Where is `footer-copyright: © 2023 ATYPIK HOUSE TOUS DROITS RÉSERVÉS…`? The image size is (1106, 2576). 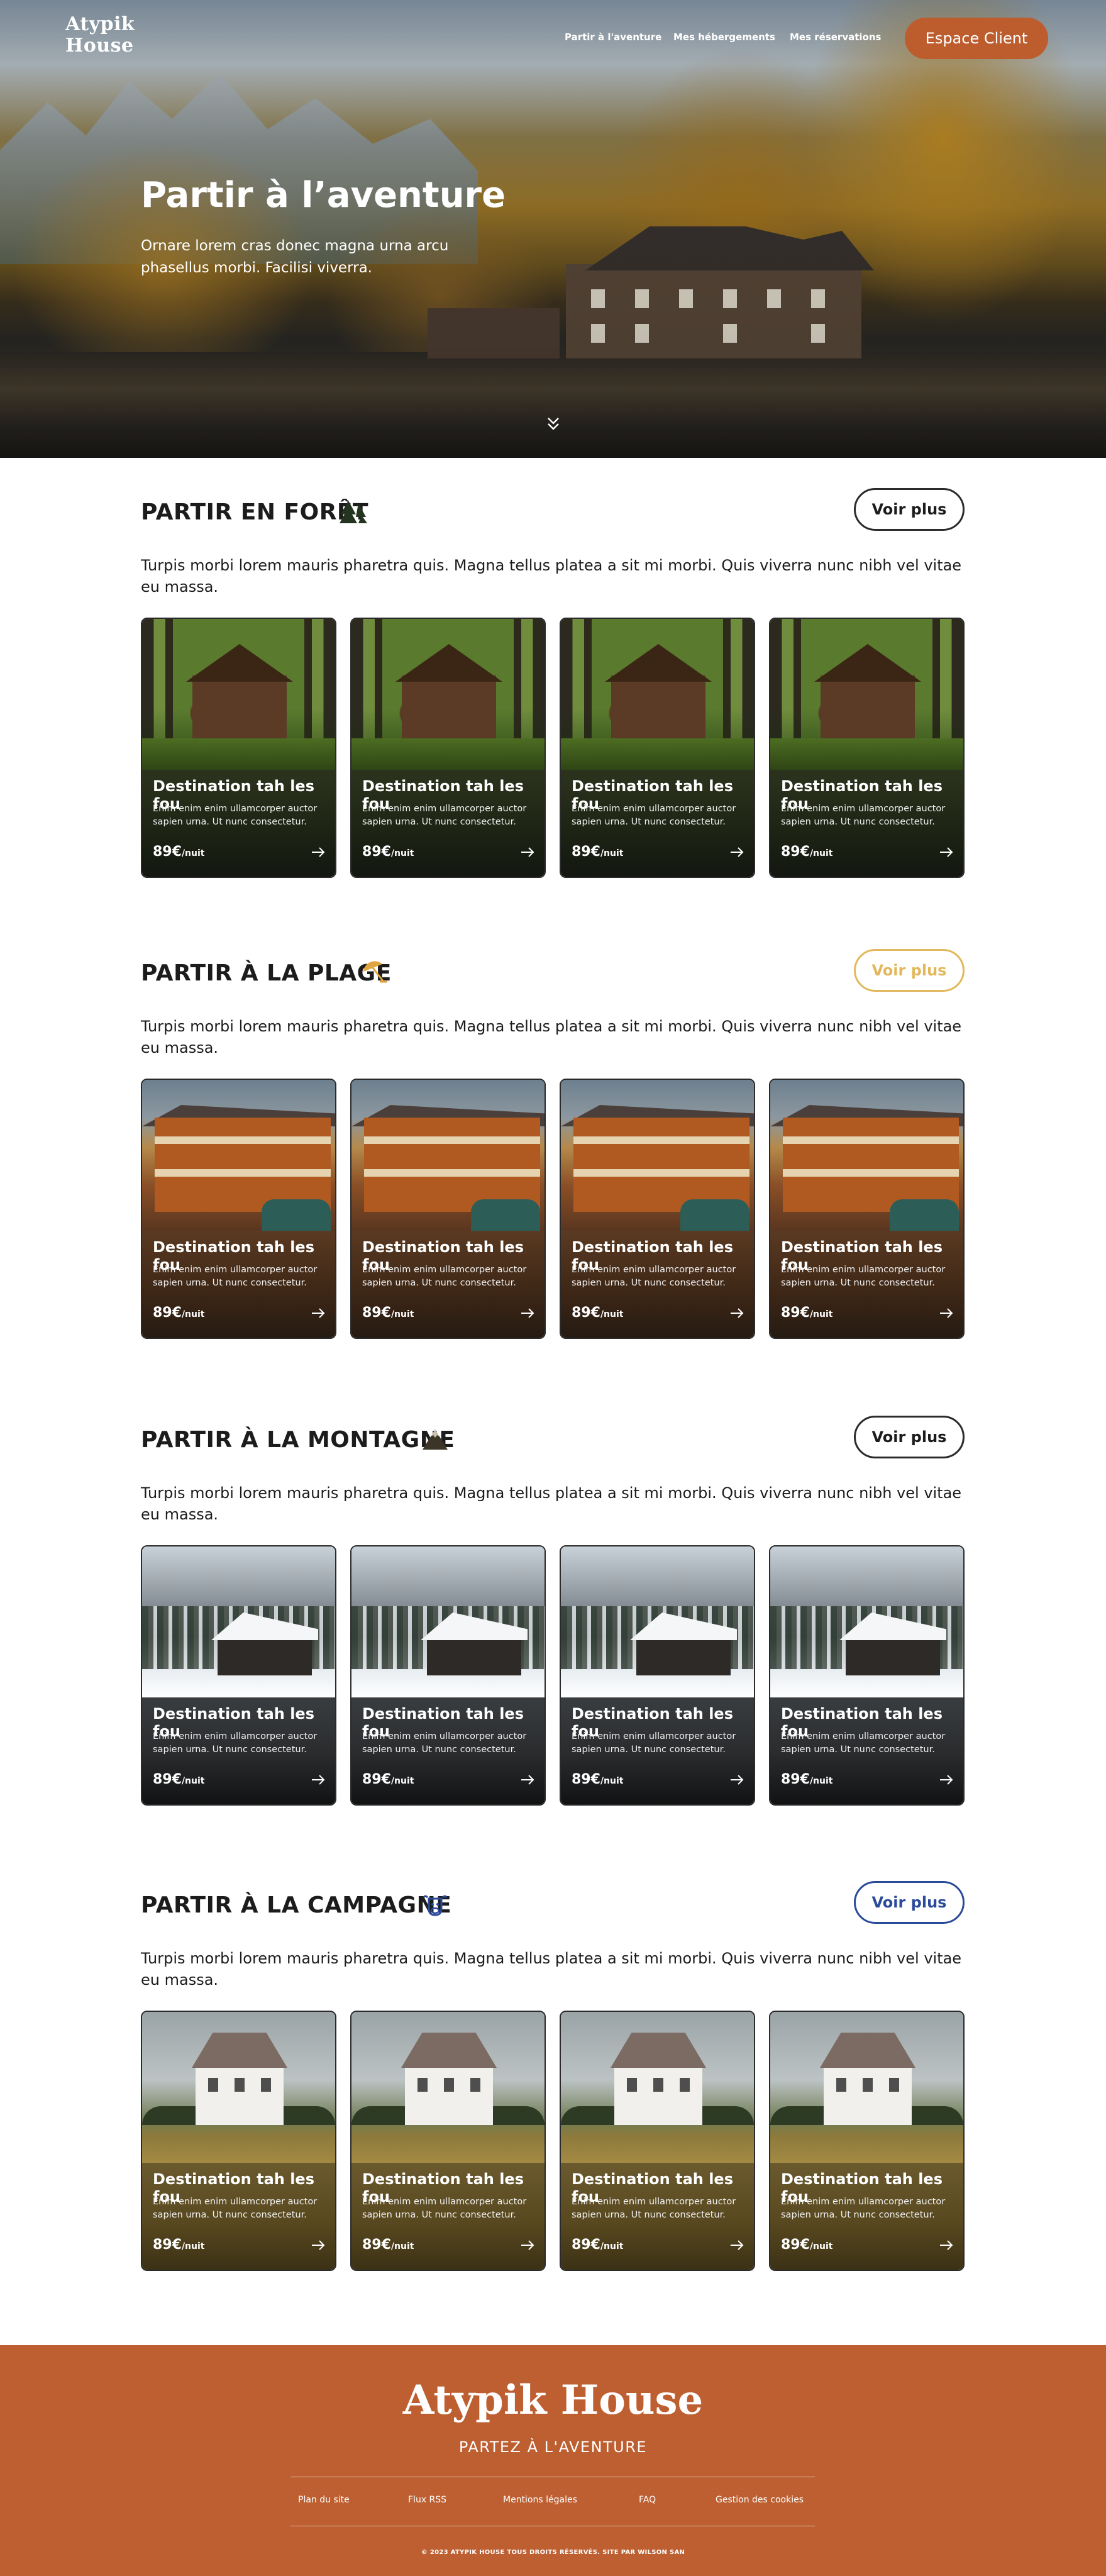
footer-copyright: © 2023 ATYPIK HOUSE TOUS DROITS RÉSERVÉS… is located at coordinates (553, 2552).